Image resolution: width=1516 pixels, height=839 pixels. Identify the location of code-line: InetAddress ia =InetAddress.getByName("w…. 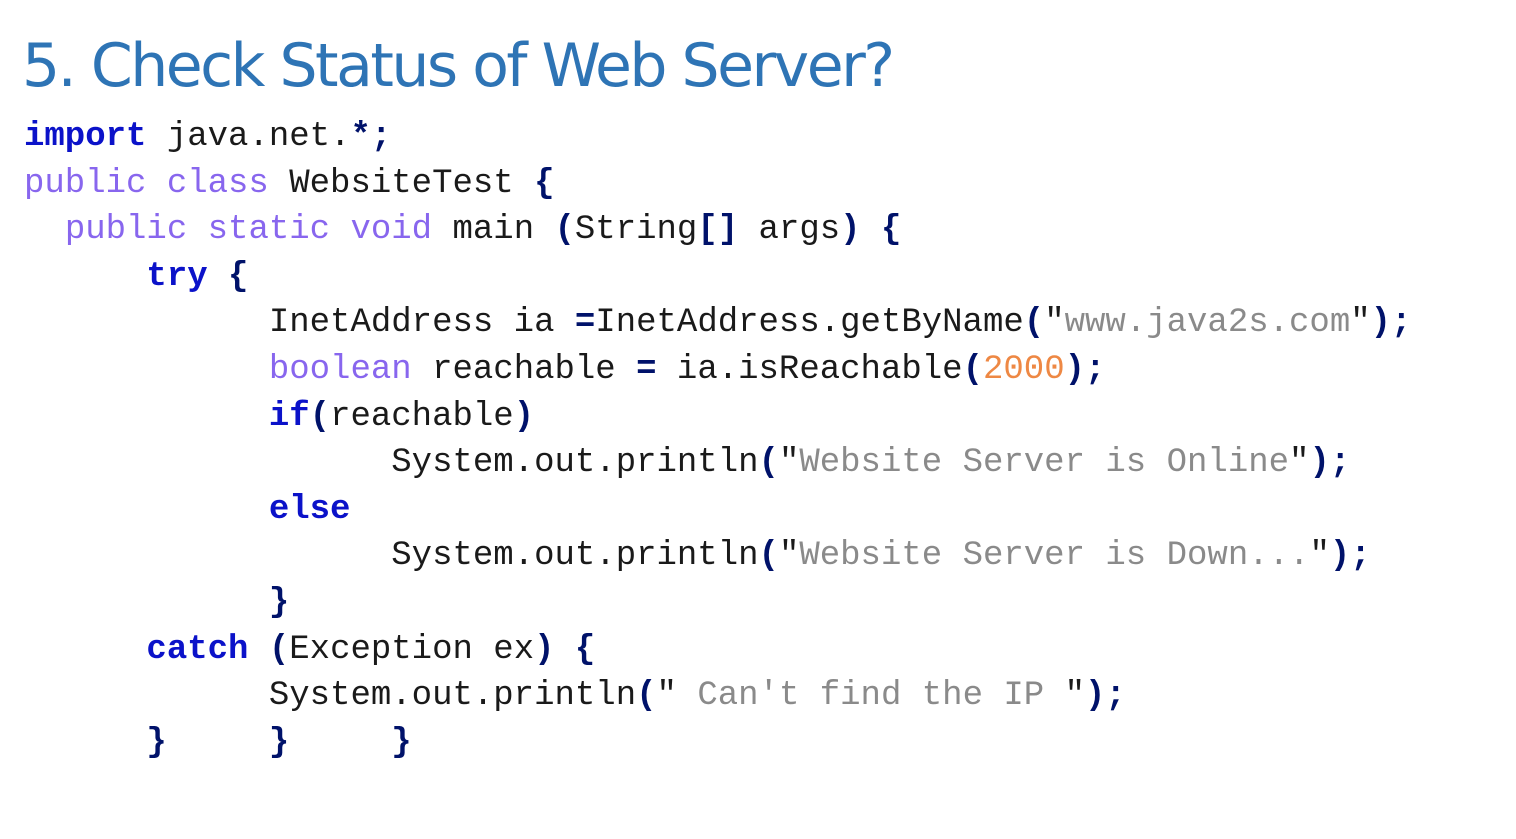
(718, 323).